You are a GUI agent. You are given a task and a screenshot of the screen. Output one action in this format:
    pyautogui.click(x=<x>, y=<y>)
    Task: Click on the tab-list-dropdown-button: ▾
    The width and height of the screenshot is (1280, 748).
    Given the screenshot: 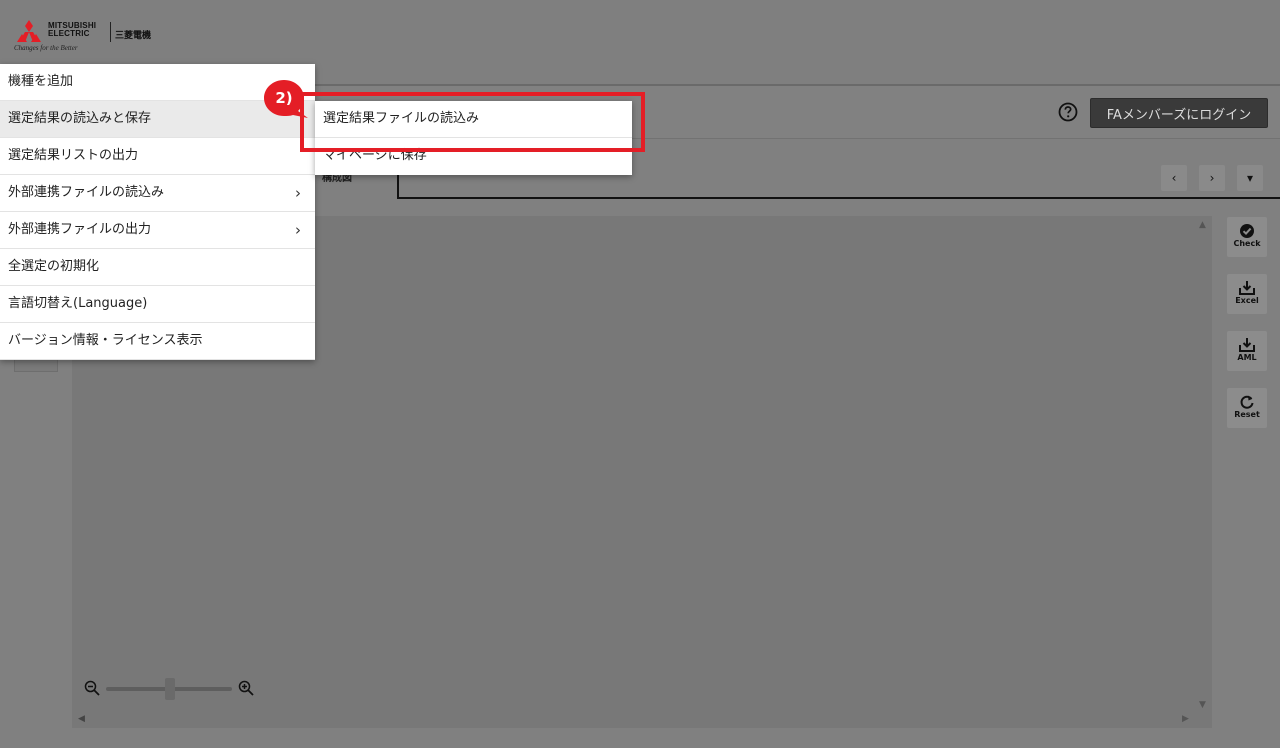 What is the action you would take?
    pyautogui.click(x=1250, y=178)
    